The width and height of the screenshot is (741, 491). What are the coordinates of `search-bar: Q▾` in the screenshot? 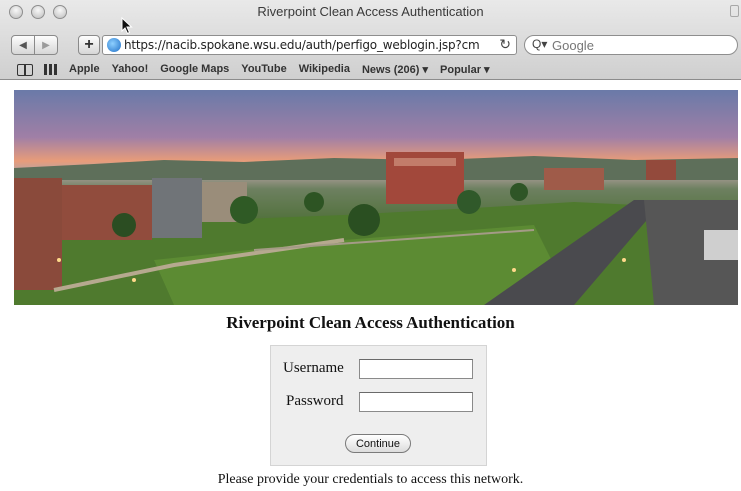 It's located at (631, 45).